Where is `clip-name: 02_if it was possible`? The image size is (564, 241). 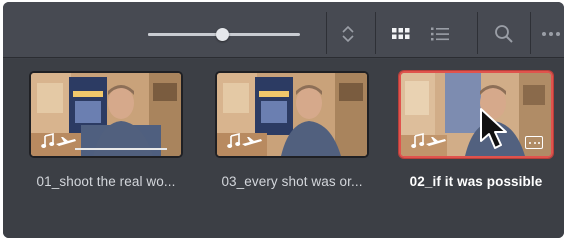 clip-name: 02_if it was possible is located at coordinates (476, 181).